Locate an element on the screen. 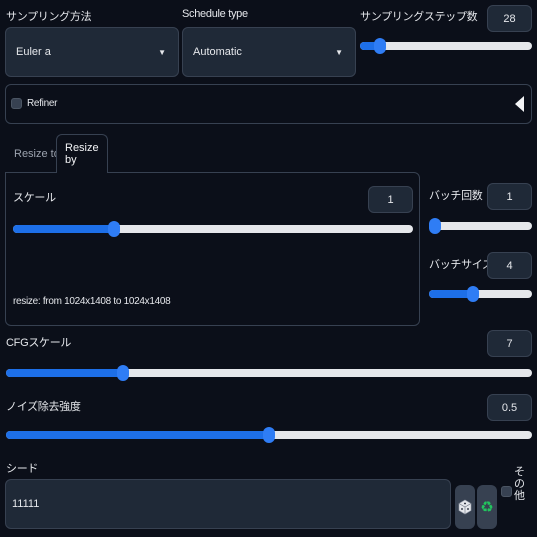  batch-count-slider is located at coordinates (480, 226).